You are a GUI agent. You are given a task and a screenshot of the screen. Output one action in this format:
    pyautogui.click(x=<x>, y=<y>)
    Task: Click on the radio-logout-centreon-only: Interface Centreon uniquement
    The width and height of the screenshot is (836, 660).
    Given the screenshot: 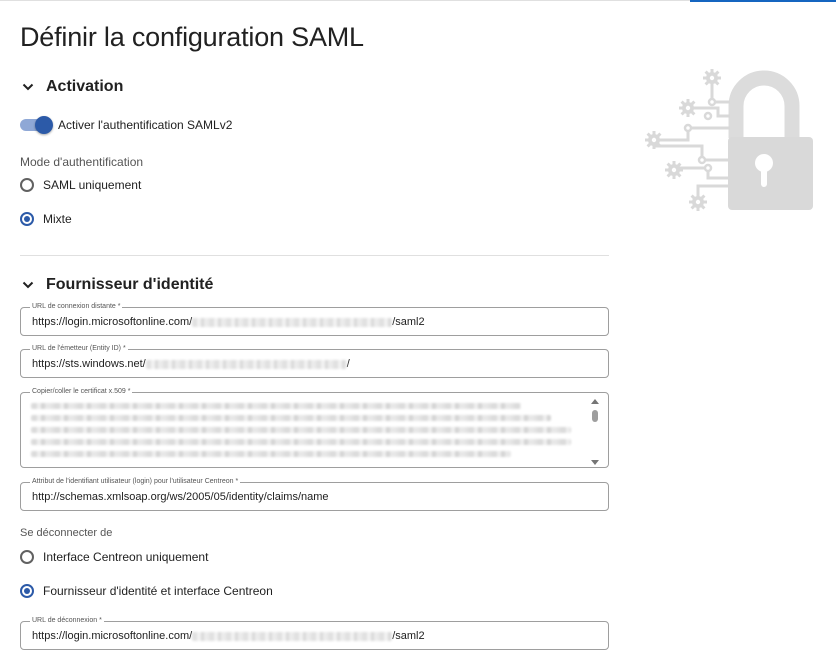 What is the action you would take?
    pyautogui.click(x=114, y=557)
    